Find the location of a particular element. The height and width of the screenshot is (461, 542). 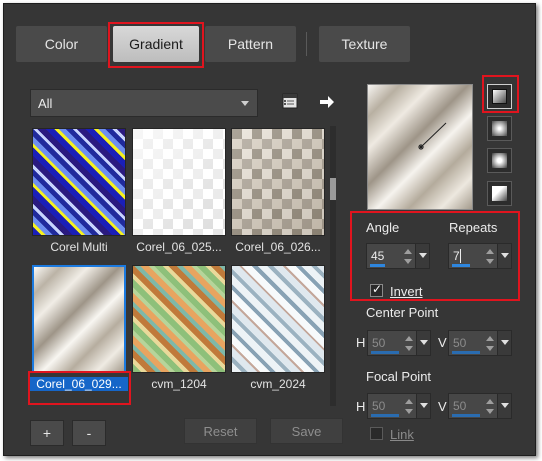

link-label: Link is located at coordinates (402, 434).